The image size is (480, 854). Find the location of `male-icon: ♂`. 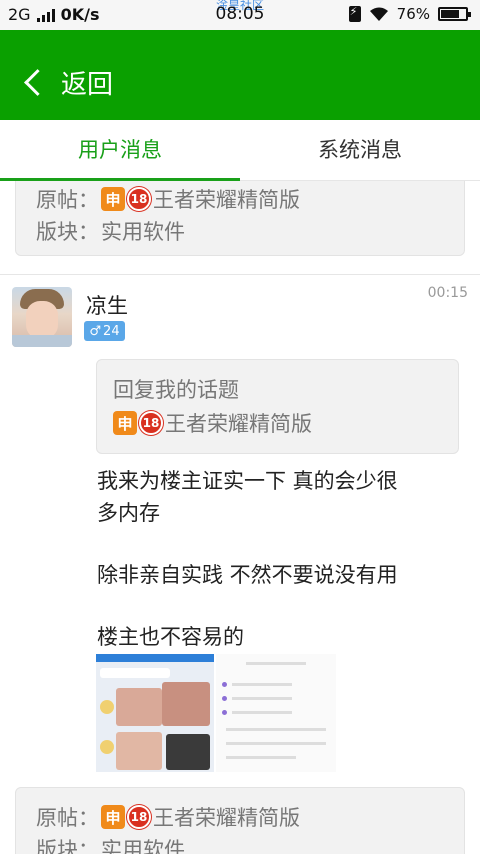

male-icon: ♂ is located at coordinates (95, 331).